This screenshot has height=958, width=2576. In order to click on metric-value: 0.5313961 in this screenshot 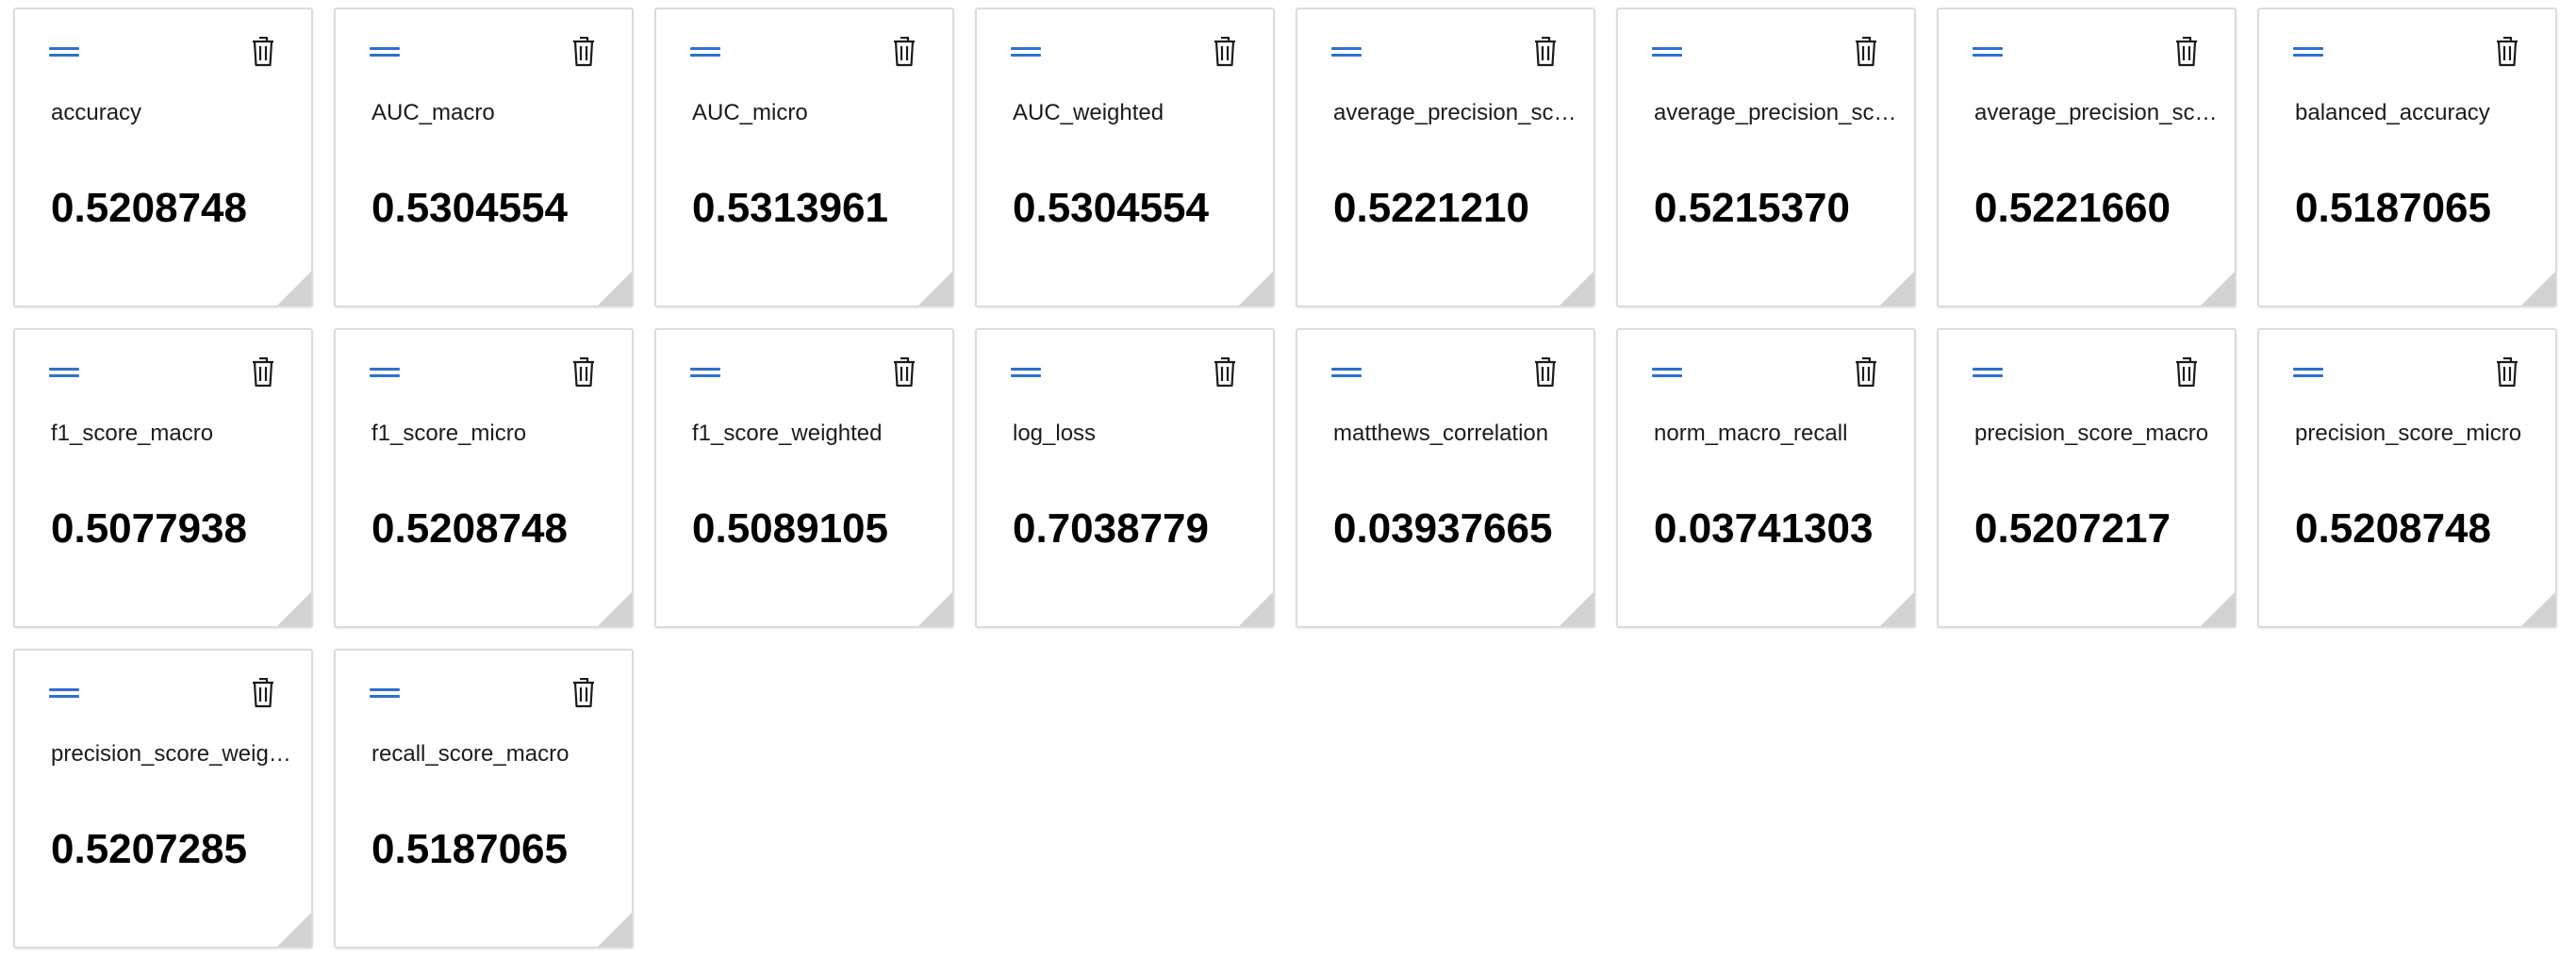, I will do `click(790, 208)`.